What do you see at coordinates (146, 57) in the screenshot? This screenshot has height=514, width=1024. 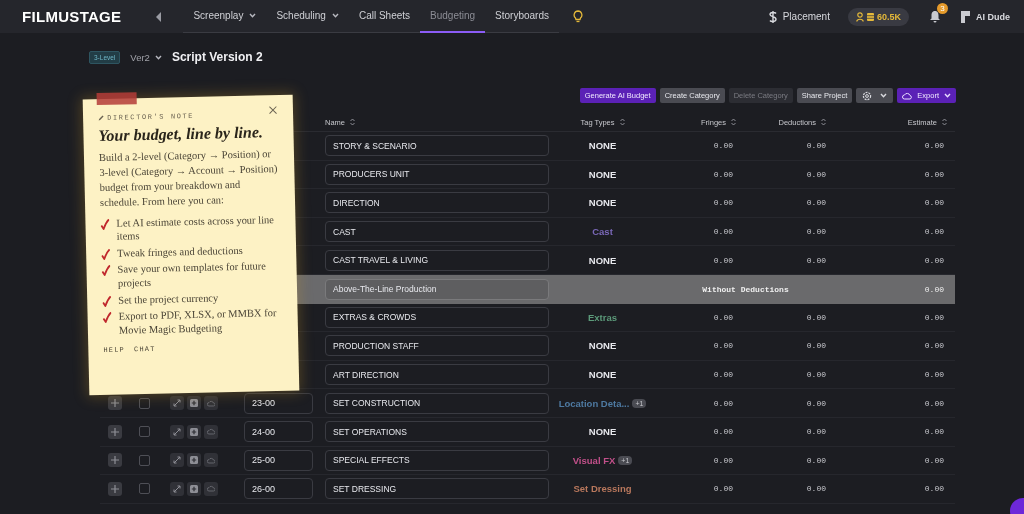 I see `version-dropdown: Ver2` at bounding box center [146, 57].